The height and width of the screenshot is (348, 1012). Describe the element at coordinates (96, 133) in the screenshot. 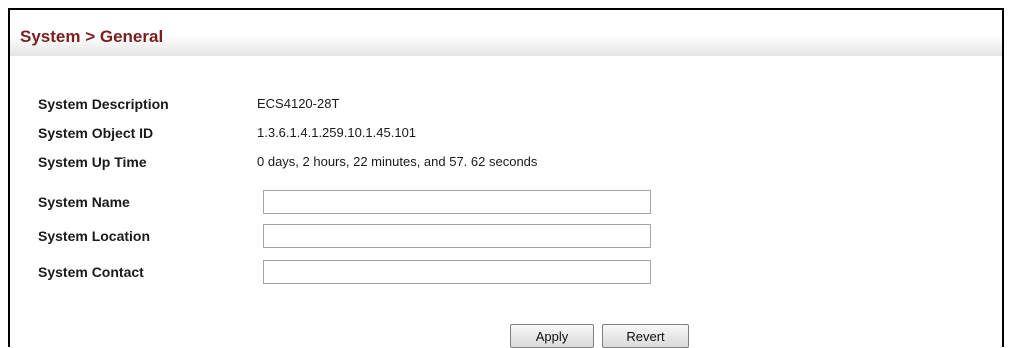

I see `system-object-id-label: System Object ID` at that location.